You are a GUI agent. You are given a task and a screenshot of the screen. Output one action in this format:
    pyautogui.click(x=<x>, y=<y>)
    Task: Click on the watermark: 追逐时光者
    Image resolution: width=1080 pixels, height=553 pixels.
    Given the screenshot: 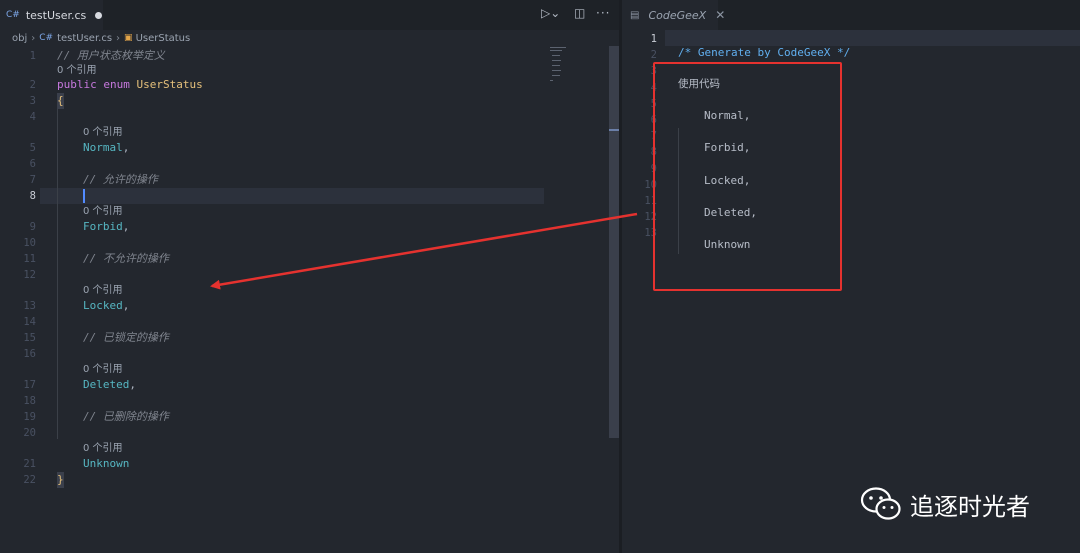 What is the action you would take?
    pyautogui.click(x=945, y=504)
    